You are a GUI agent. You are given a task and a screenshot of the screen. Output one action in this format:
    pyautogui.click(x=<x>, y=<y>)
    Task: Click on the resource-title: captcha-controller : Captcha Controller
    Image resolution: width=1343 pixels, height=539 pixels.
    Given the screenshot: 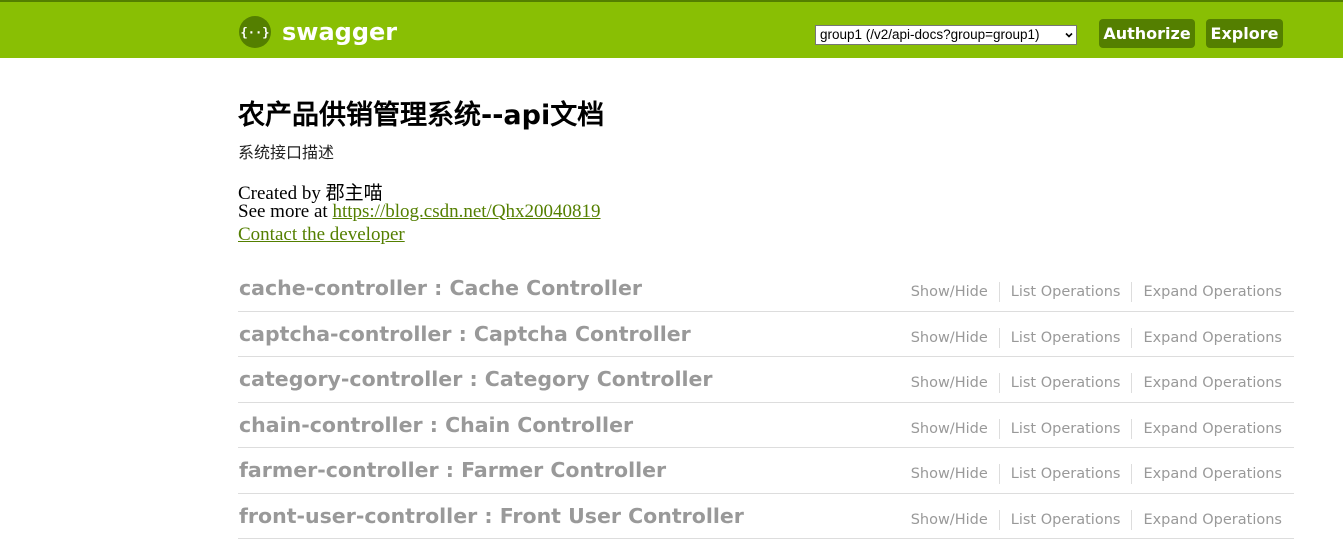 What is the action you would take?
    pyautogui.click(x=465, y=334)
    